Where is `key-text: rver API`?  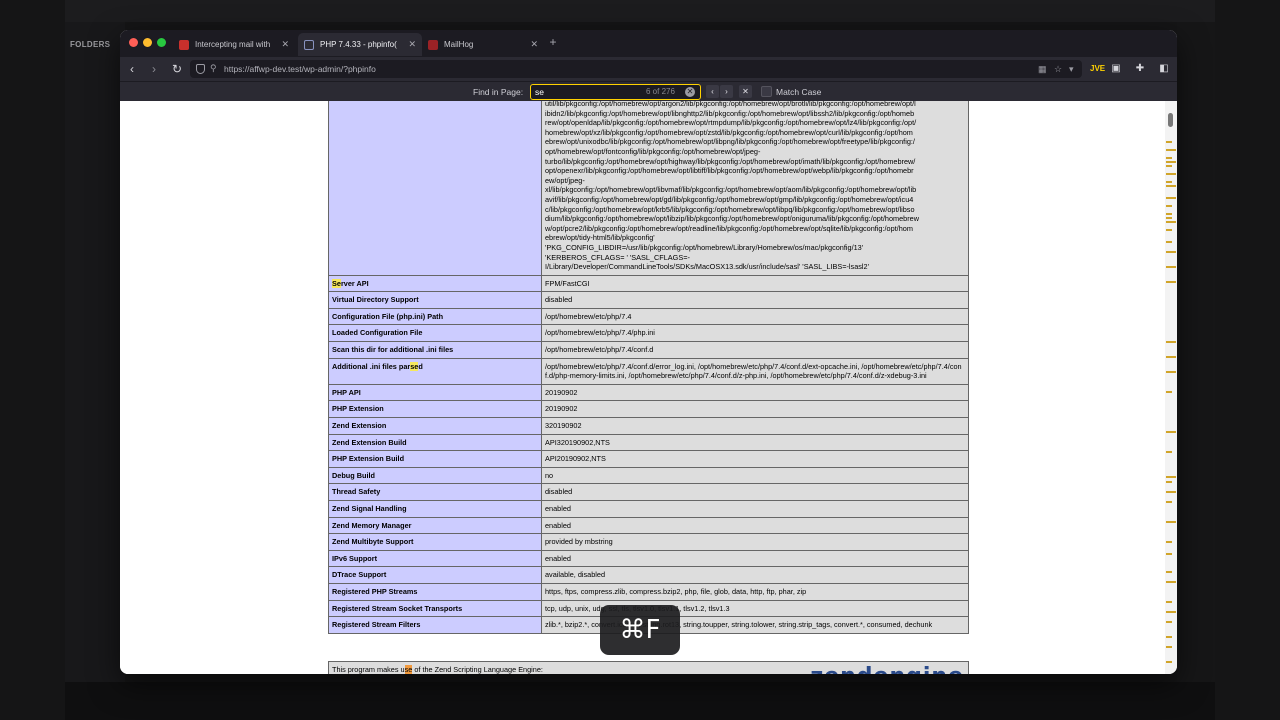
key-text: rver API is located at coordinates (354, 283).